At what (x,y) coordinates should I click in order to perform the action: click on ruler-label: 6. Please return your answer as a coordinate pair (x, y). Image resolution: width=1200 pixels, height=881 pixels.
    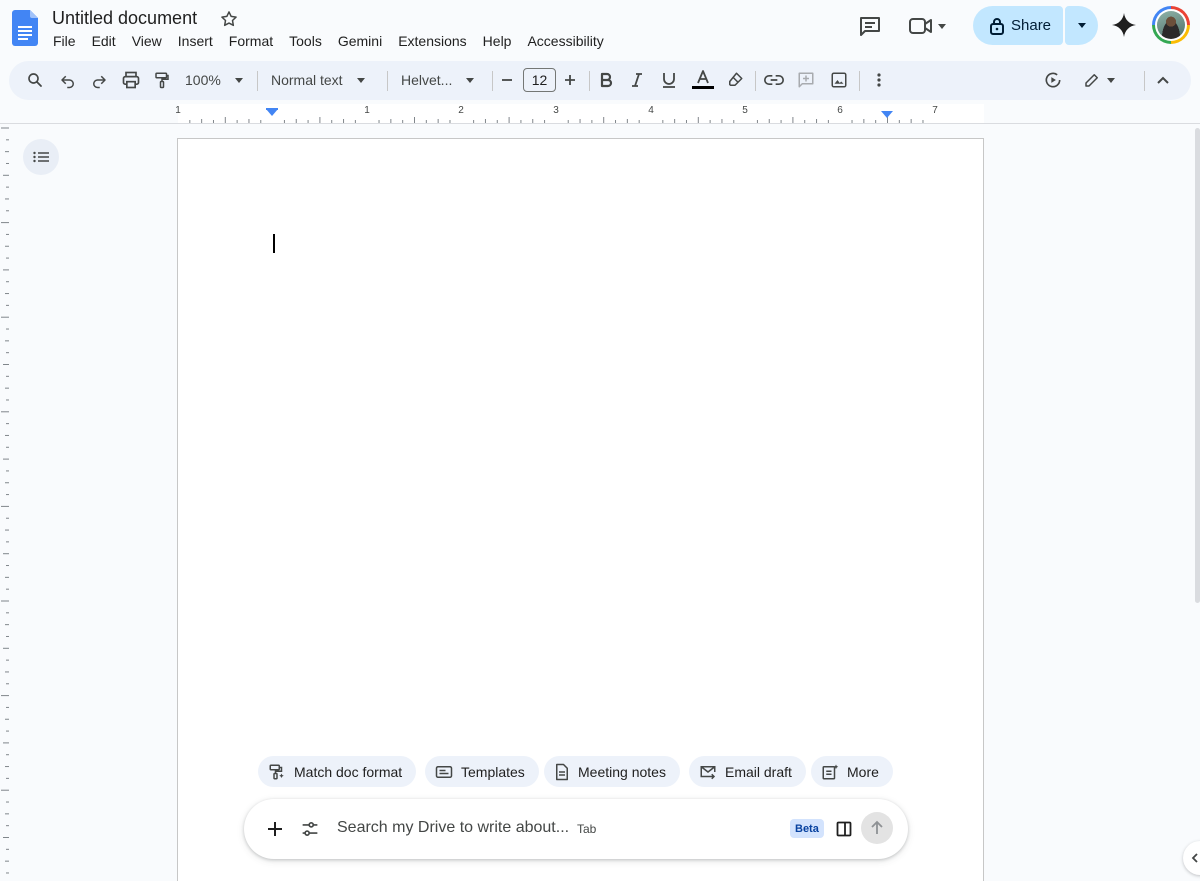
    Looking at the image, I should click on (840, 110).